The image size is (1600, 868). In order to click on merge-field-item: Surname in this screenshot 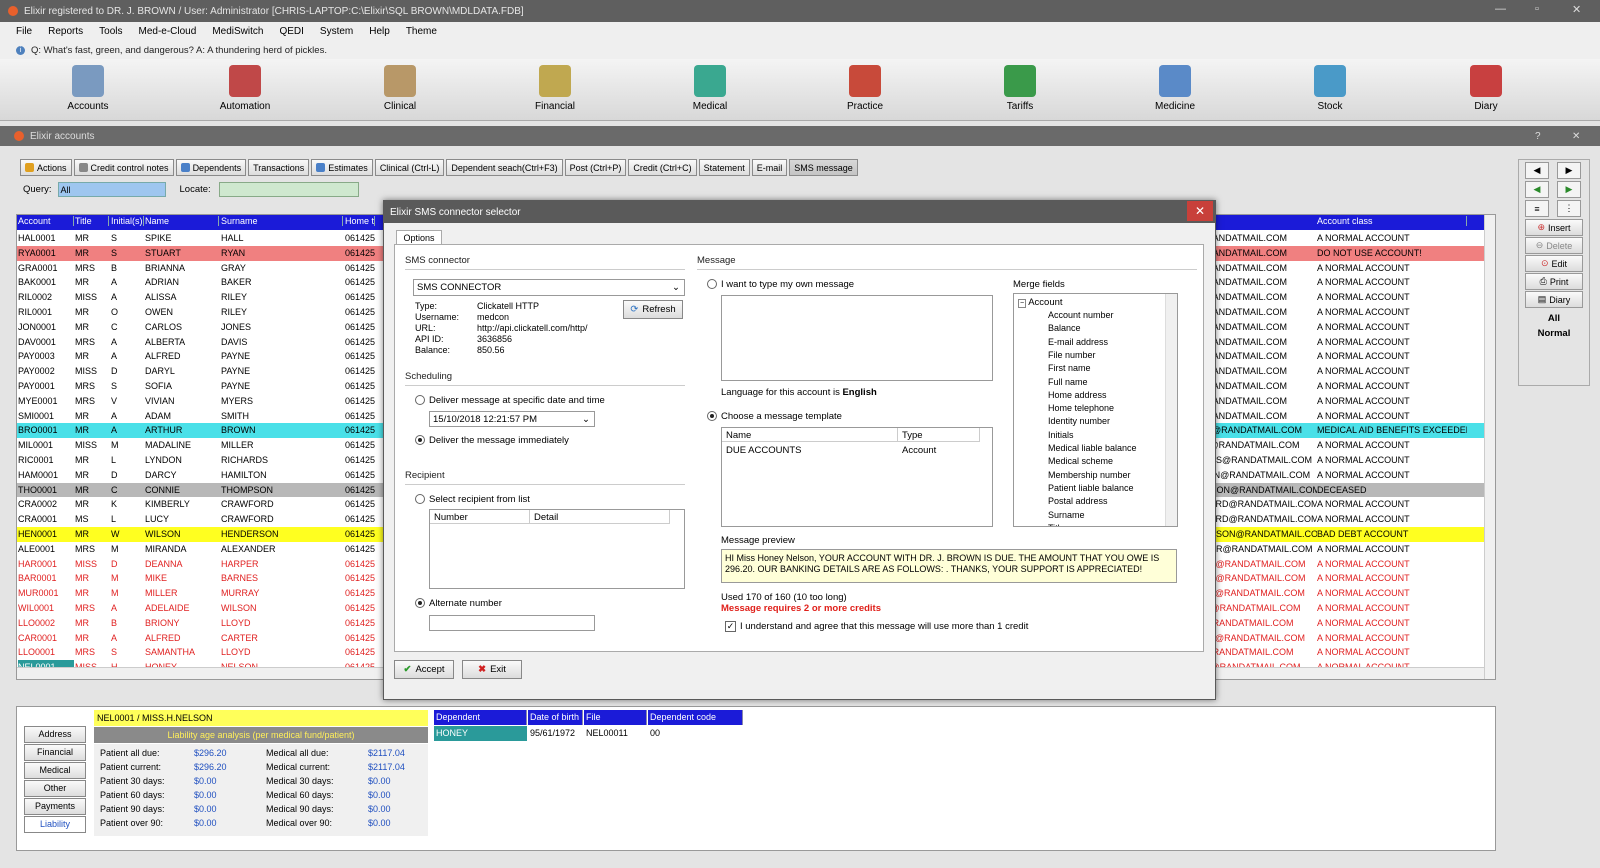, I will do `click(1066, 515)`.